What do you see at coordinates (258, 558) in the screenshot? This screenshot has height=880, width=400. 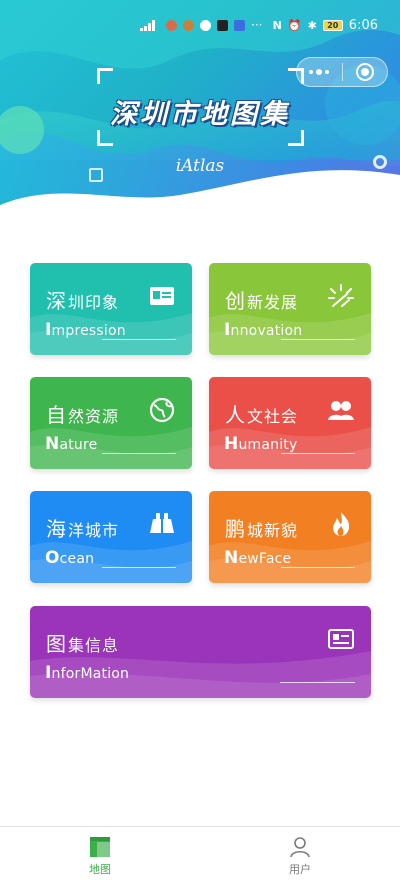 I see `card-subtitle: NewFace` at bounding box center [258, 558].